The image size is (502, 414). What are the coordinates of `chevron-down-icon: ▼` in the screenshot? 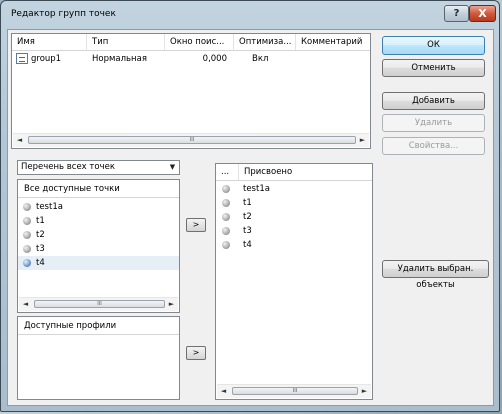 It's located at (172, 167).